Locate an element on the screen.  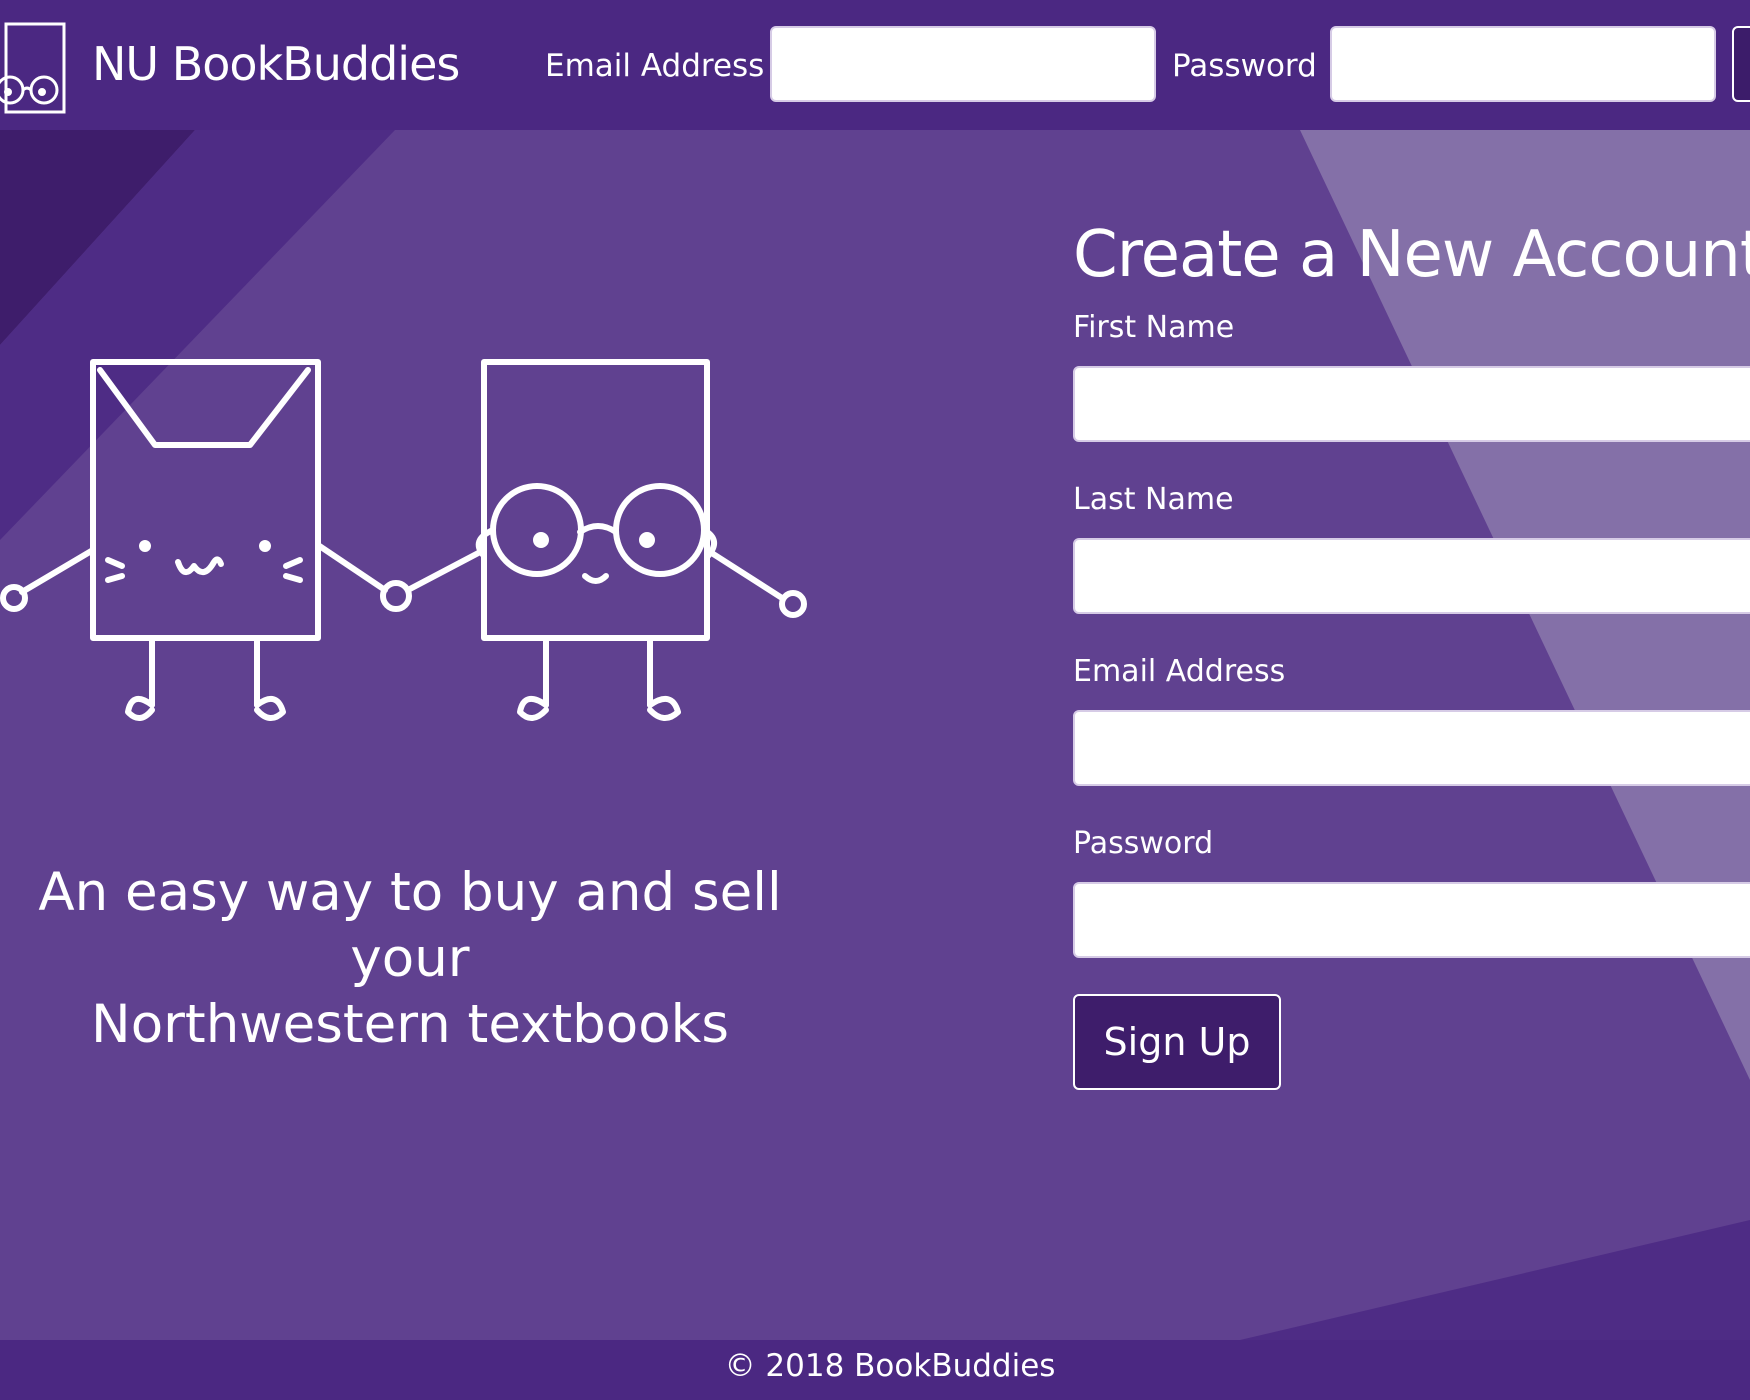
login-button is located at coordinates (1741, 64).